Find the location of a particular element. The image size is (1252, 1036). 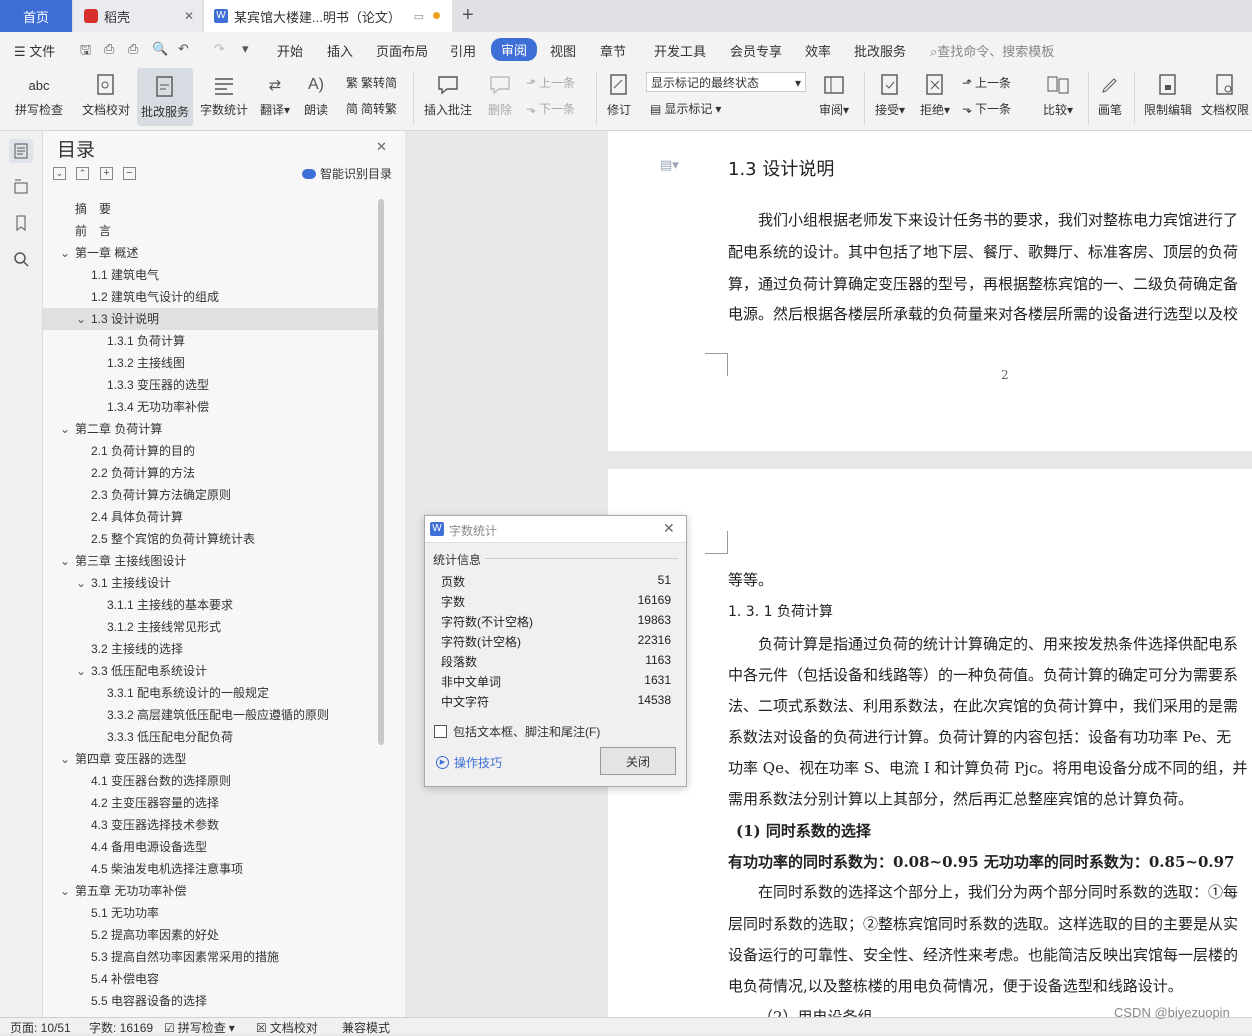

toc-item: 3.3.3 低压配电分配负荷 is located at coordinates (210, 737).